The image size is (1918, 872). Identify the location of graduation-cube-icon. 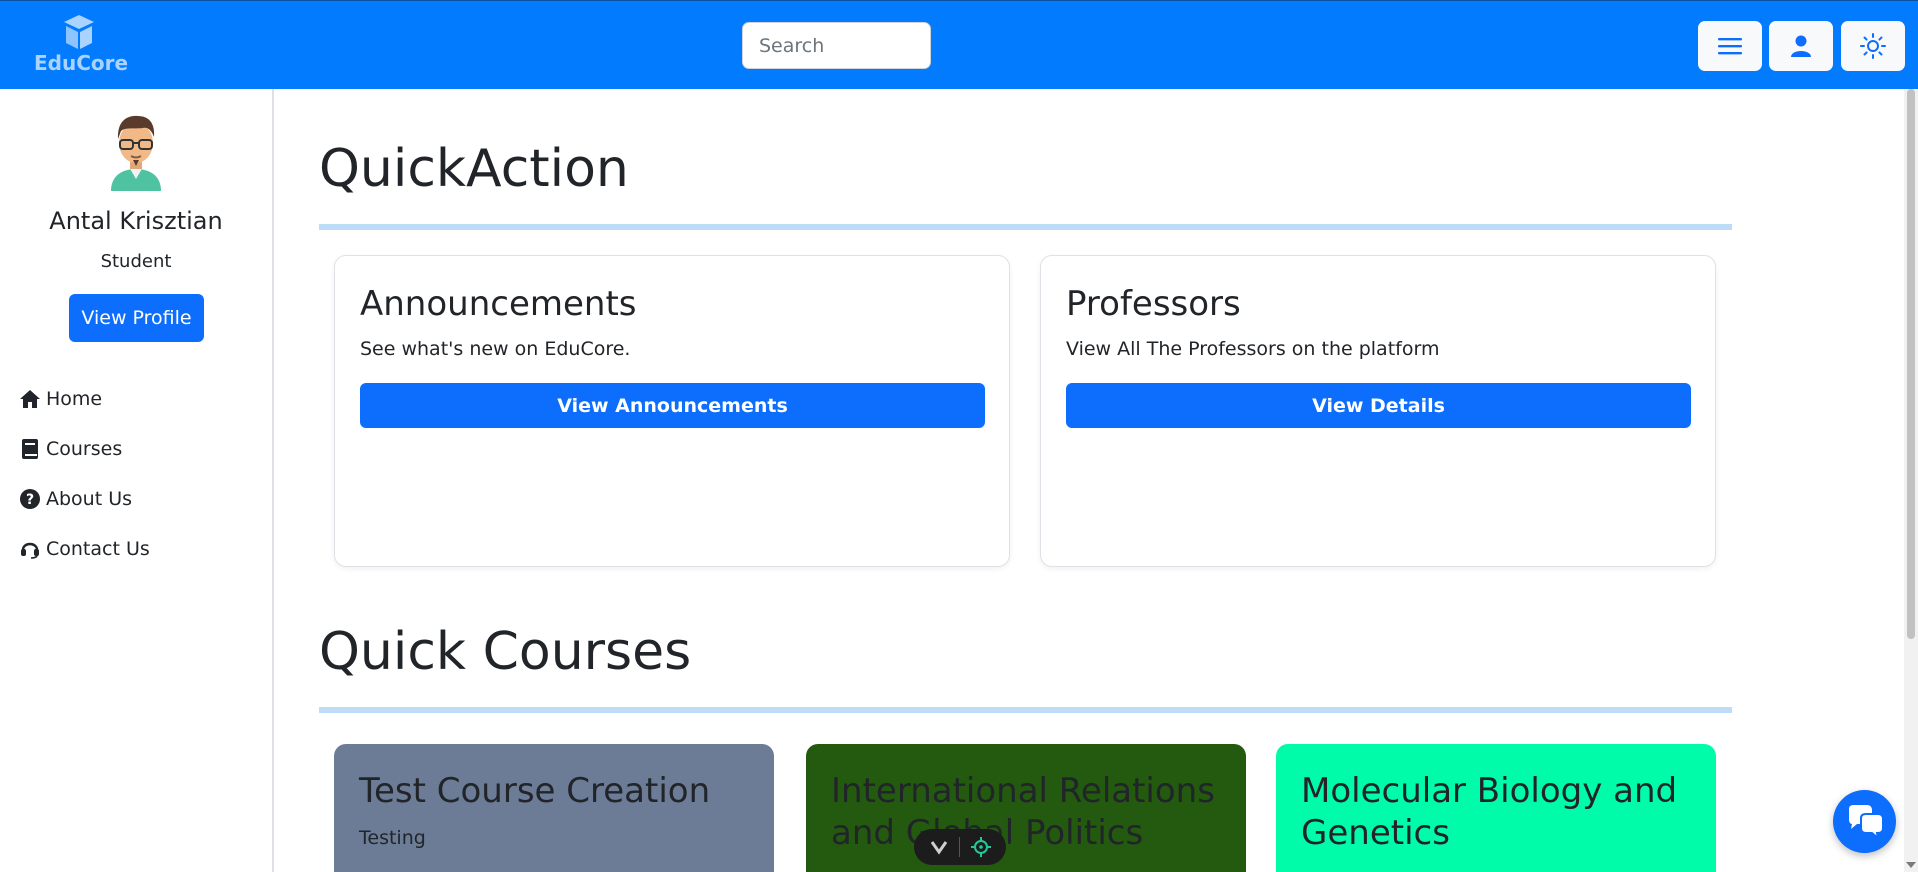
(79, 32).